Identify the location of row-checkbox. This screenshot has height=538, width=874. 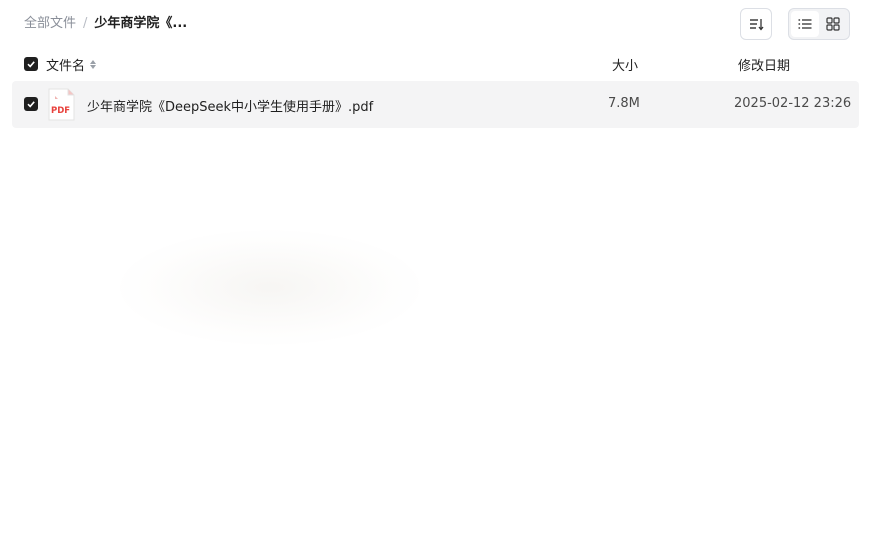
(31, 104).